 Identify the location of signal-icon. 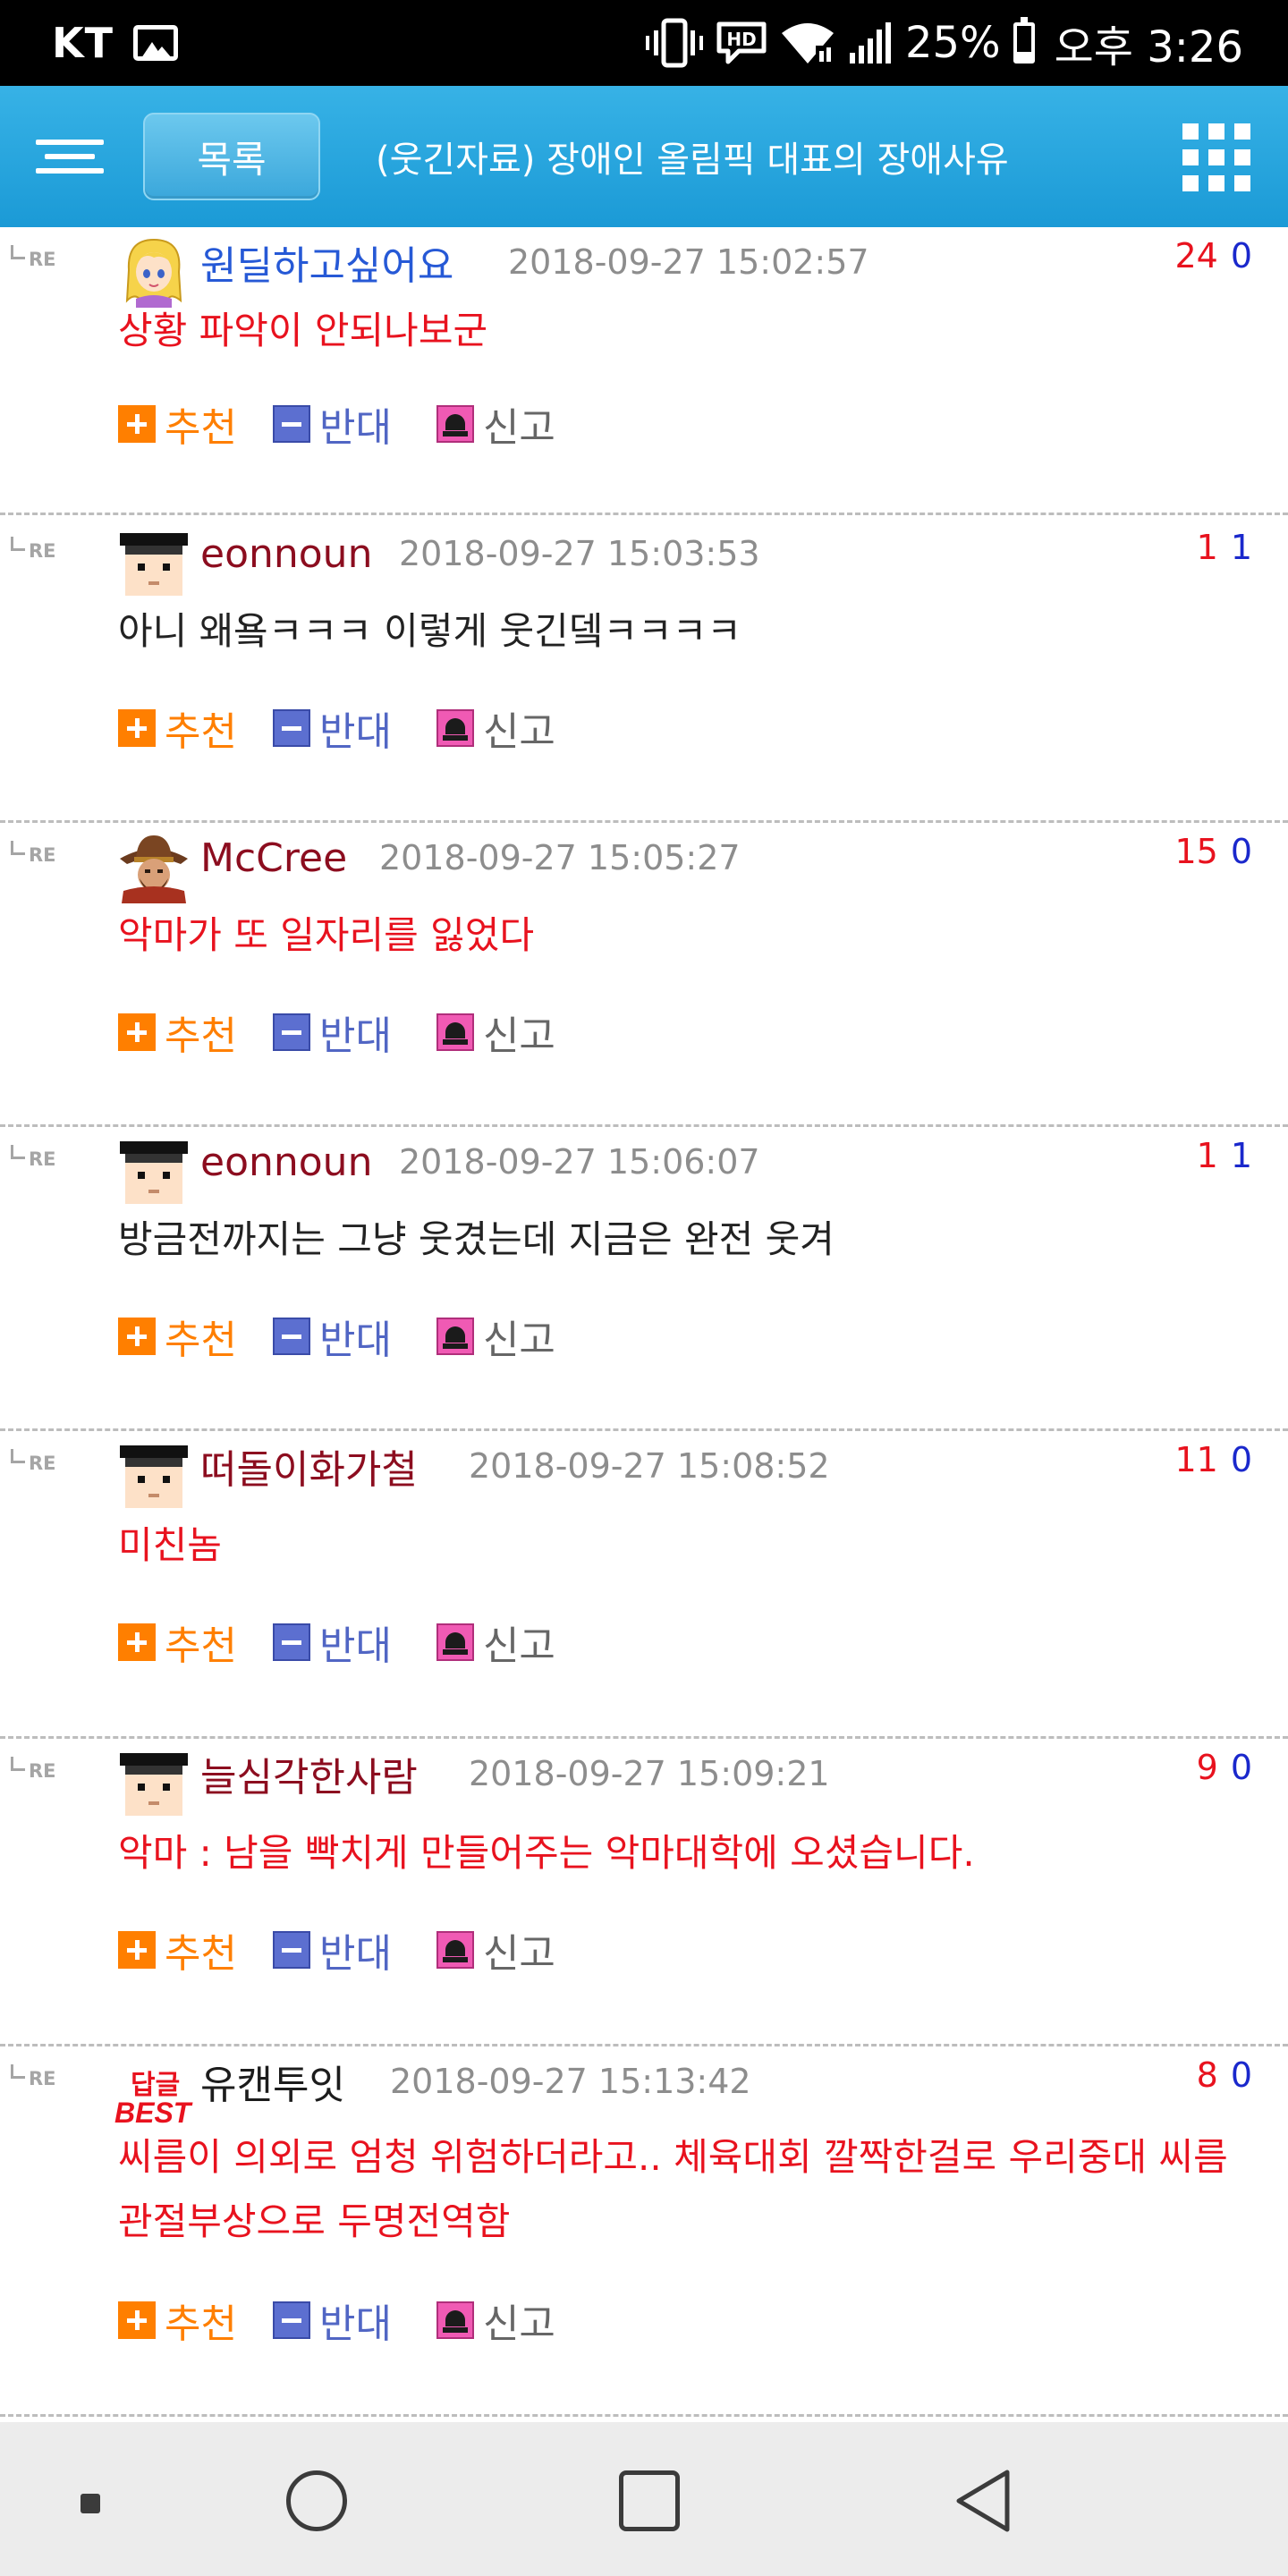
(870, 43).